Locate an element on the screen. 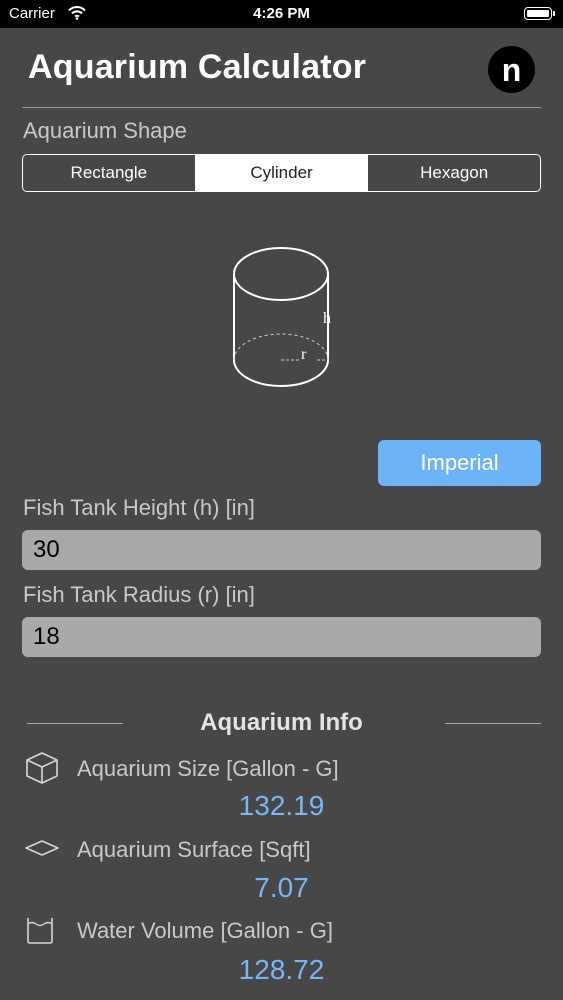  status-time: 4:26 PM is located at coordinates (281, 13).